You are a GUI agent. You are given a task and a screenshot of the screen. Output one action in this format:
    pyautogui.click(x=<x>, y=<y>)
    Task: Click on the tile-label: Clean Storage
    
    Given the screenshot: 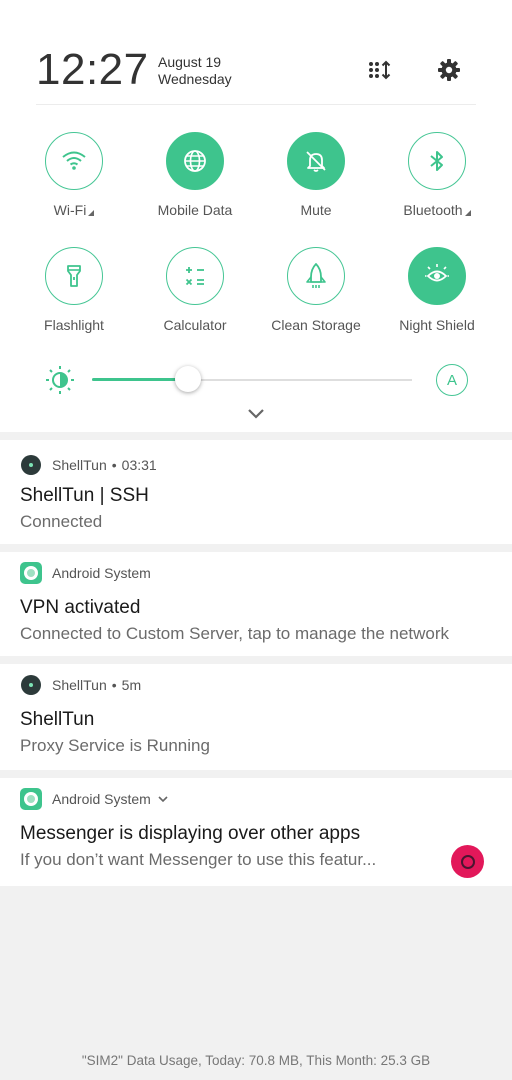 What is the action you would take?
    pyautogui.click(x=316, y=325)
    